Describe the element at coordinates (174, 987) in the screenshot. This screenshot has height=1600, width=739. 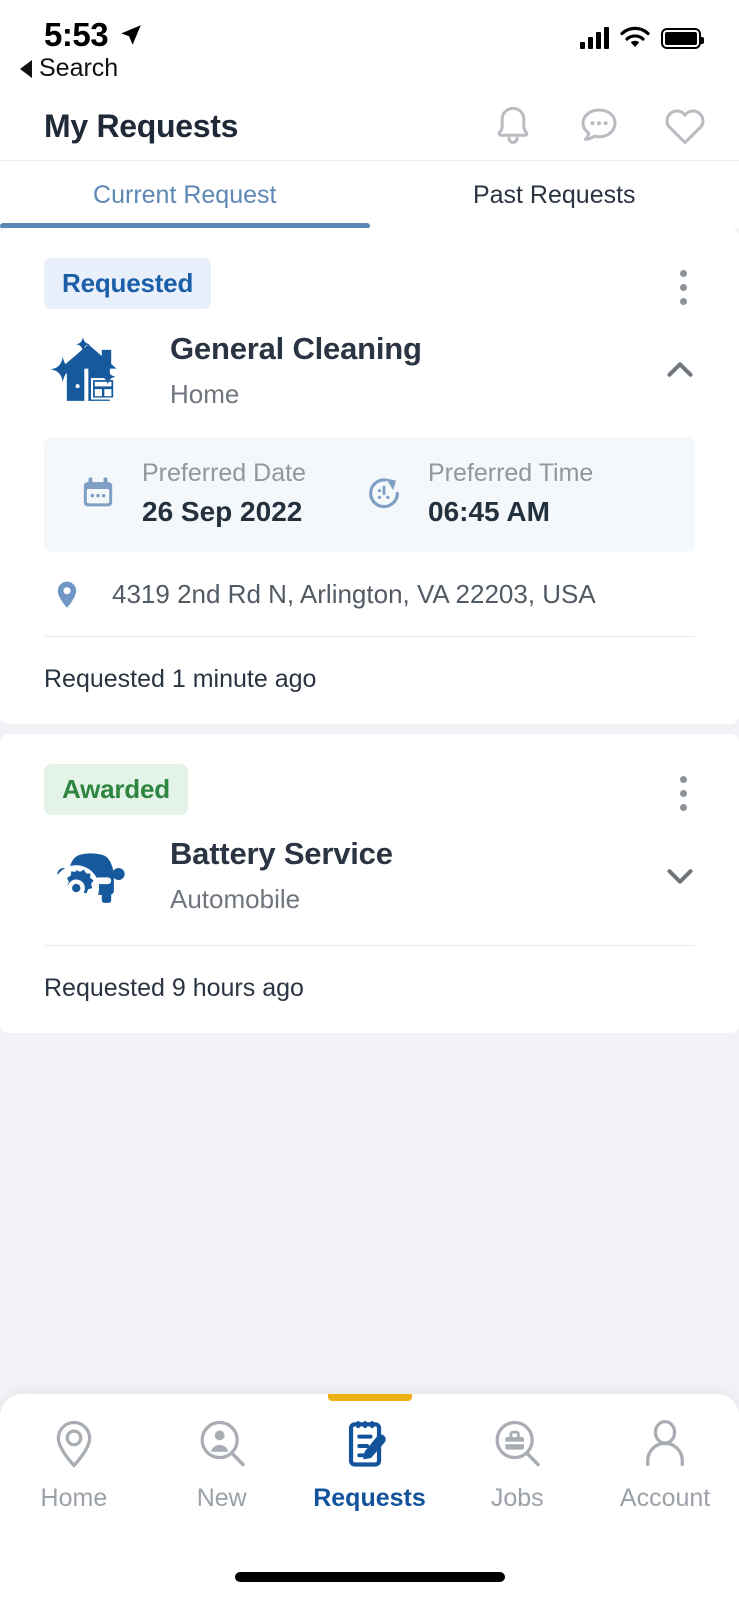
I see `request-timestamp: Requested 9 hours ago` at that location.